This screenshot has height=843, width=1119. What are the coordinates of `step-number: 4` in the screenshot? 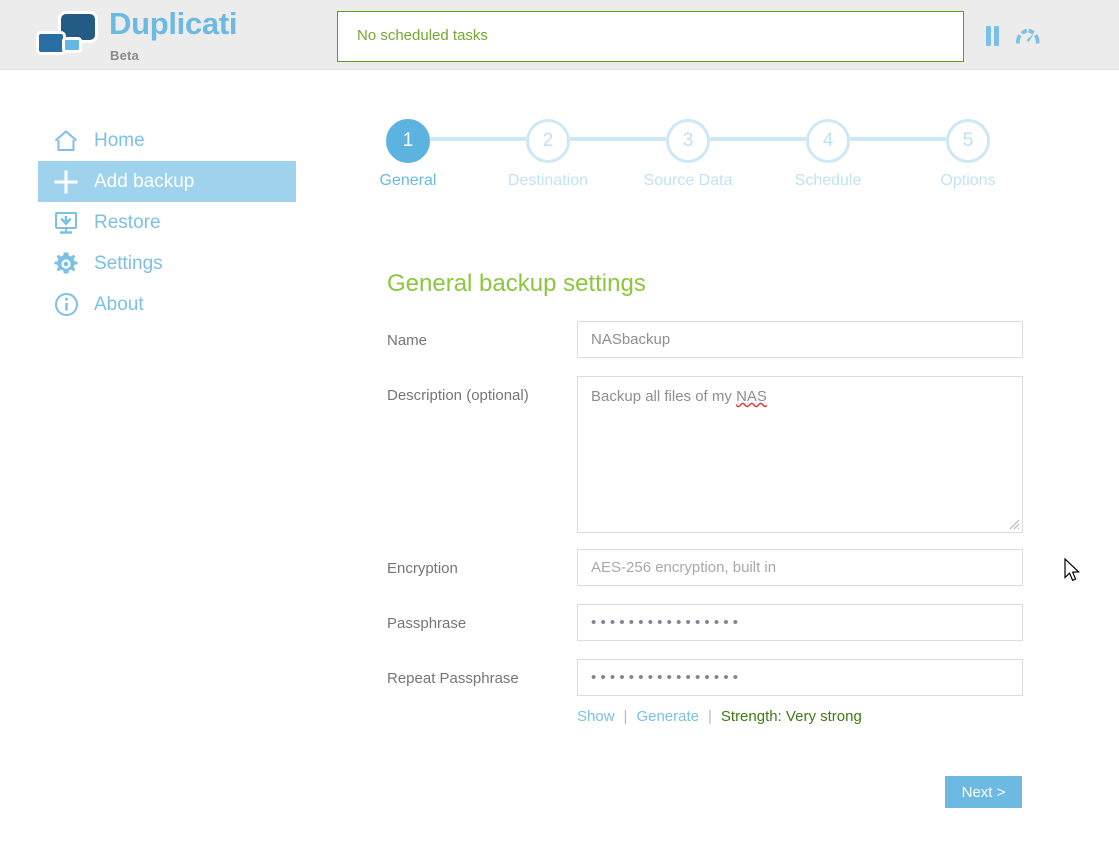 It's located at (828, 141).